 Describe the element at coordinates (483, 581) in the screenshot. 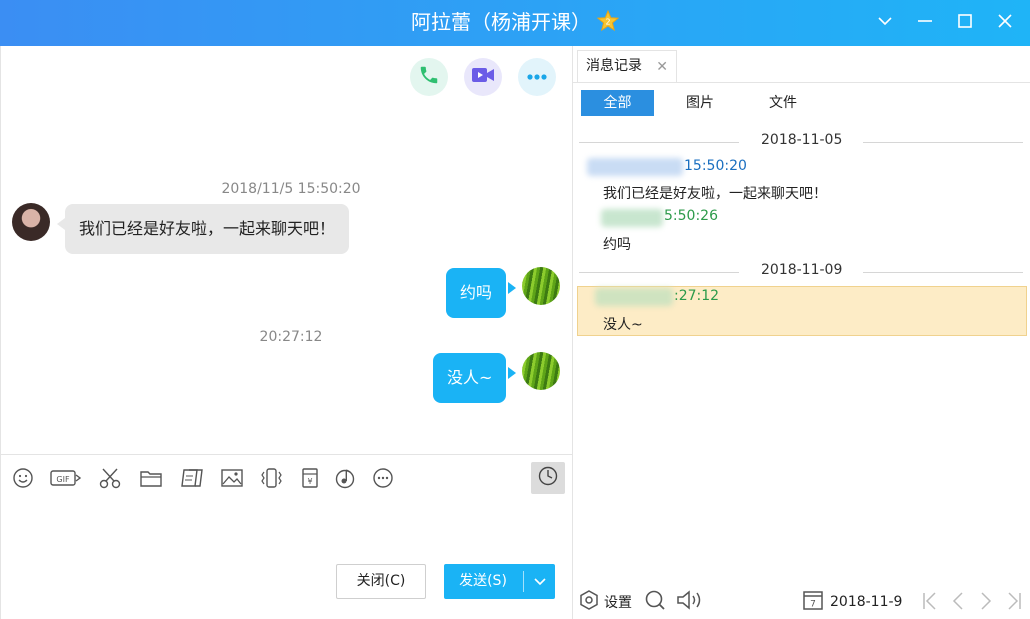

I see `send-button-label: 发送(S)` at that location.